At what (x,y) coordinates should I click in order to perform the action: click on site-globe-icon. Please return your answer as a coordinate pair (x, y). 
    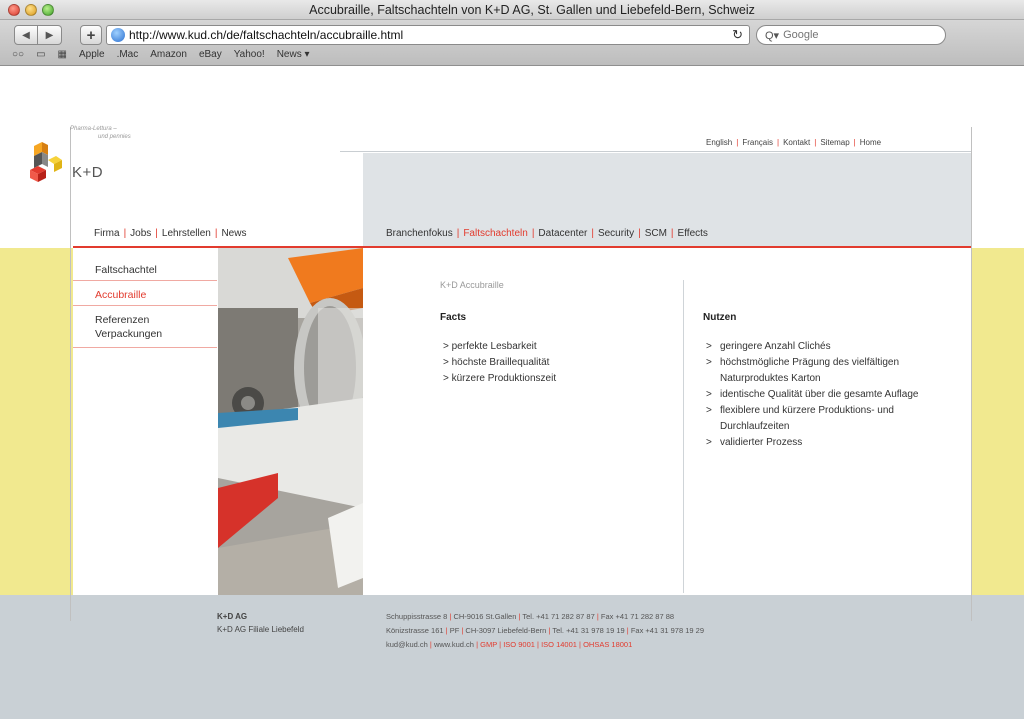
    Looking at the image, I should click on (118, 35).